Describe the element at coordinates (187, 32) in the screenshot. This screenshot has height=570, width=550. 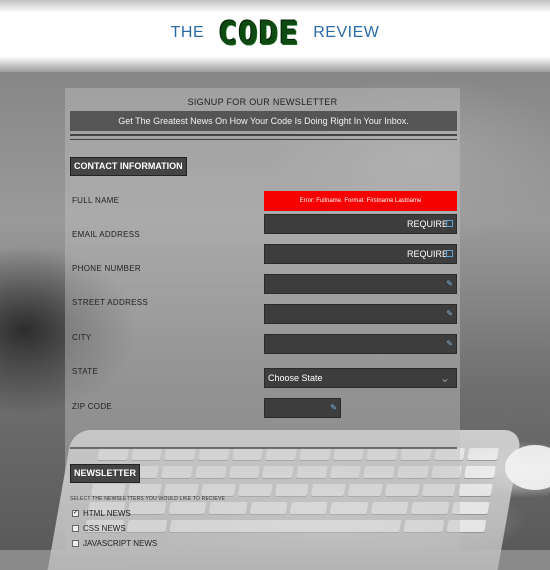
I see `brand-word-left: THE` at that location.